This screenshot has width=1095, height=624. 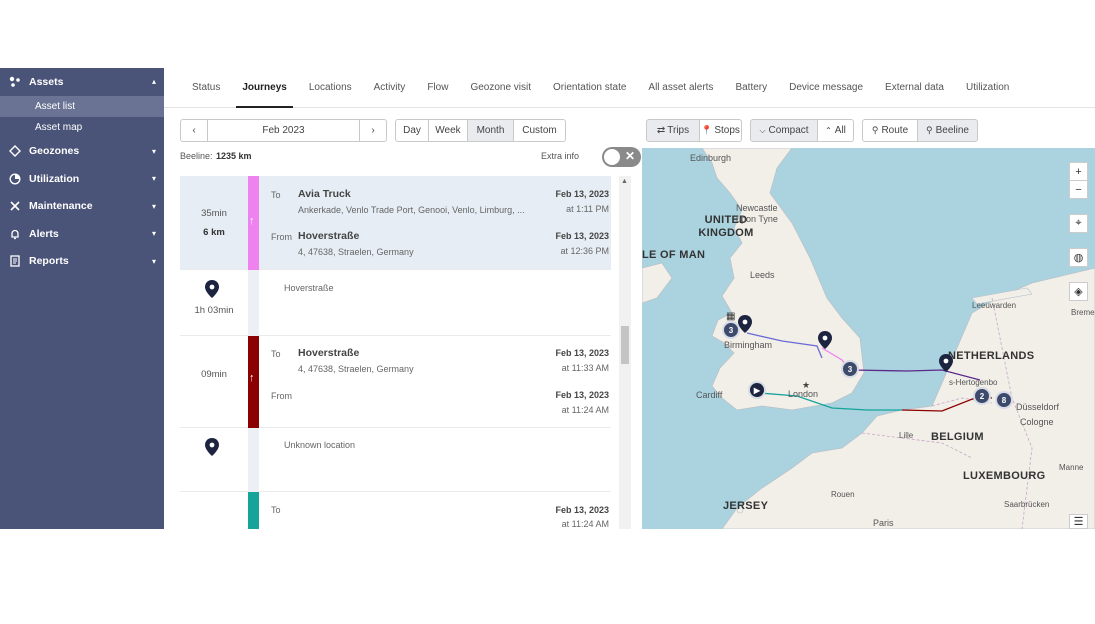 I want to click on tab-external-data: External data, so click(x=914, y=88).